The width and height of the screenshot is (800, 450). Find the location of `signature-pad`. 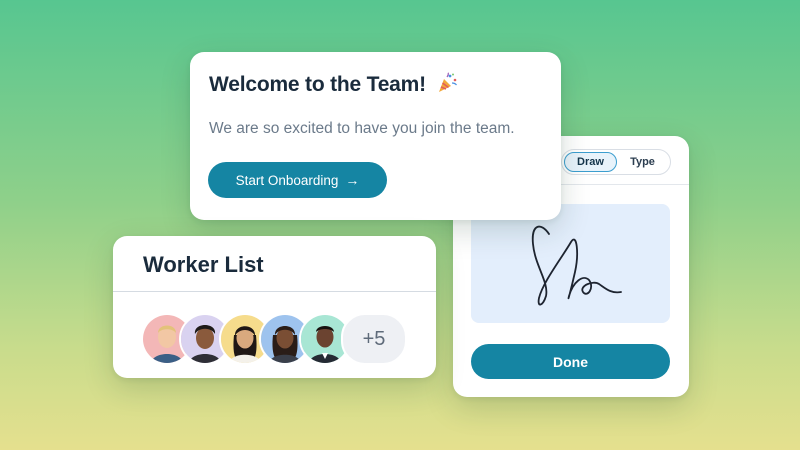

signature-pad is located at coordinates (570, 263).